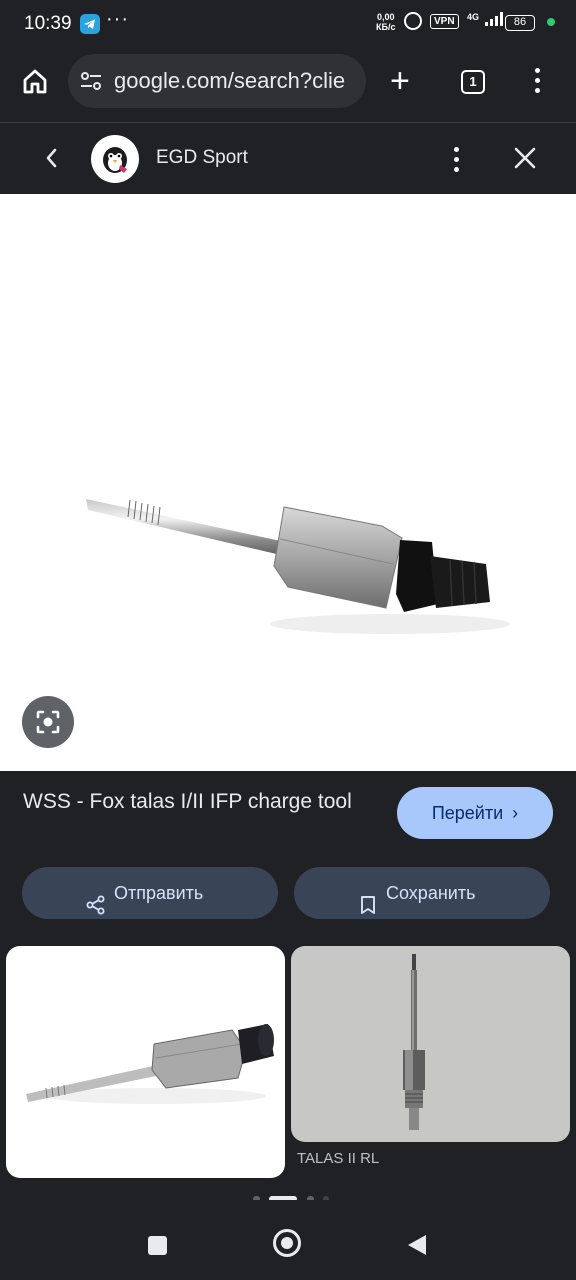 Image resolution: width=576 pixels, height=1280 pixels. Describe the element at coordinates (48, 722) in the screenshot. I see `google-lens-icon` at that location.